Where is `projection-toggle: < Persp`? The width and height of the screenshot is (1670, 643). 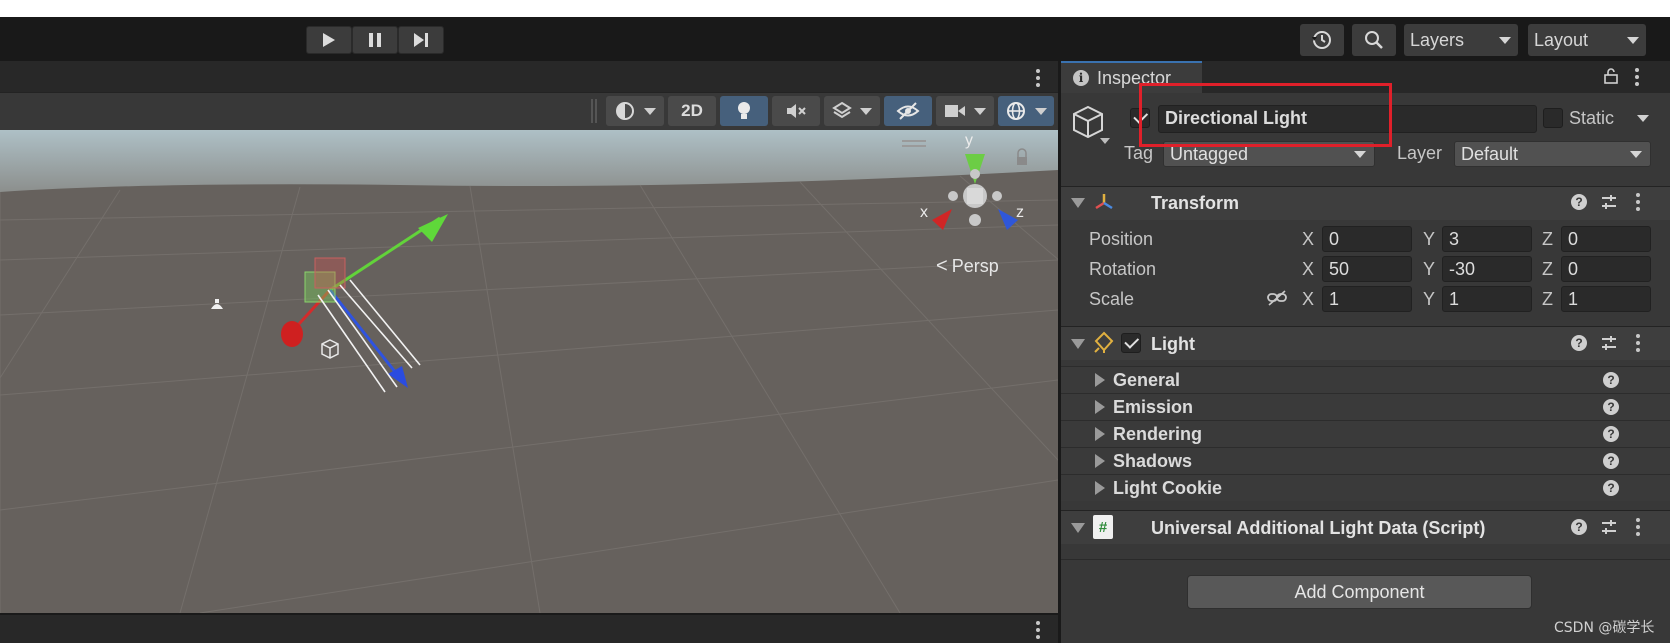
projection-toggle: < Persp is located at coordinates (967, 266).